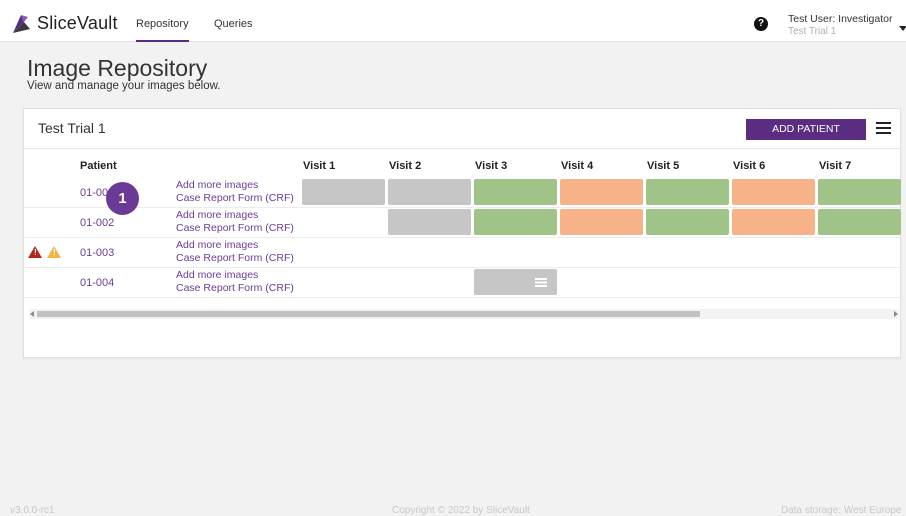 Image resolution: width=906 pixels, height=516 pixels. Describe the element at coordinates (124, 86) in the screenshot. I see `page-subtitle: View and manage your images below.` at that location.